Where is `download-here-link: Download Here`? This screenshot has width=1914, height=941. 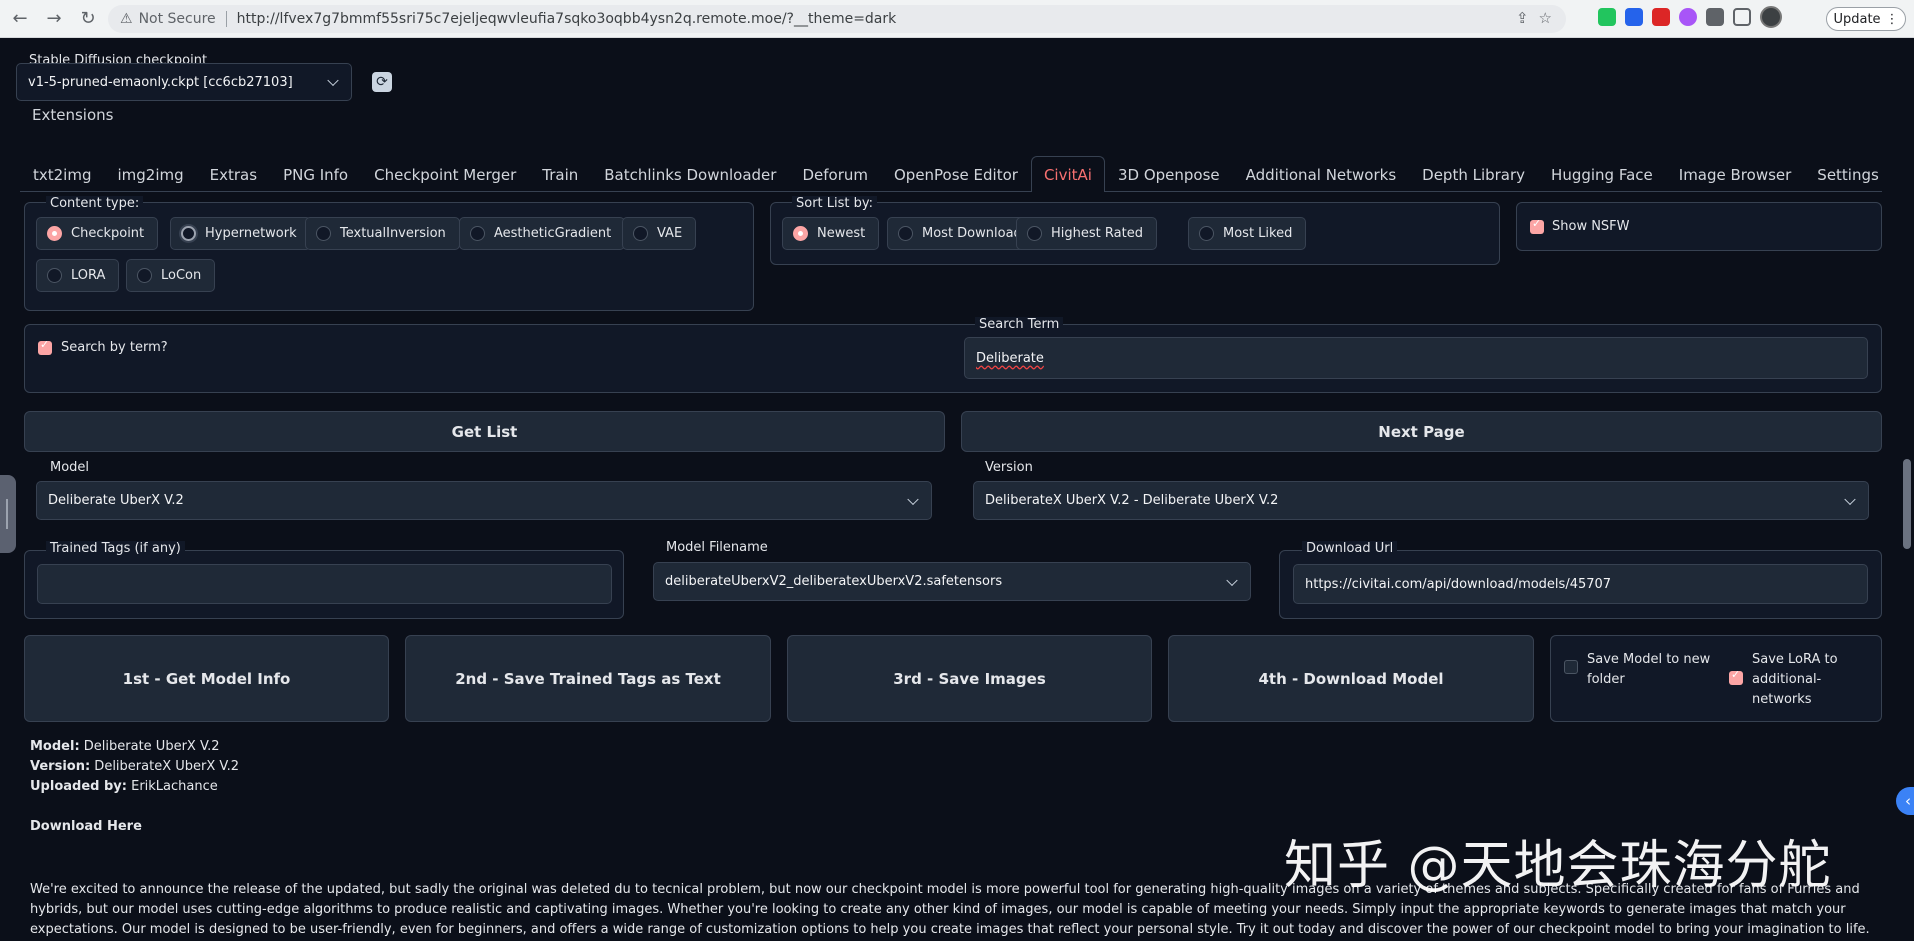 download-here-link: Download Here is located at coordinates (86, 826).